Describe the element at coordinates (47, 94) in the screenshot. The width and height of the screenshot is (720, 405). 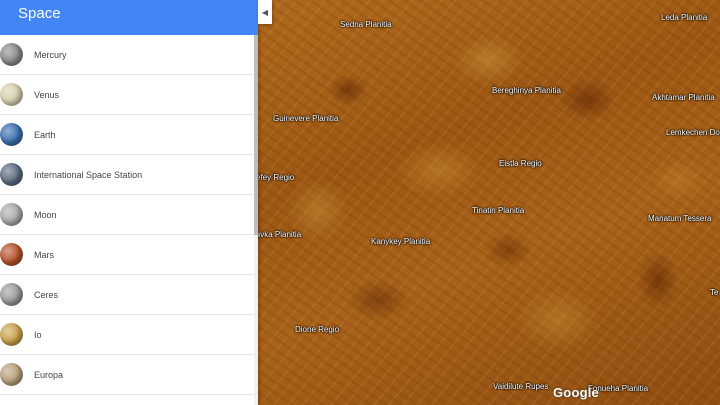
I see `planet-label: Venus` at that location.